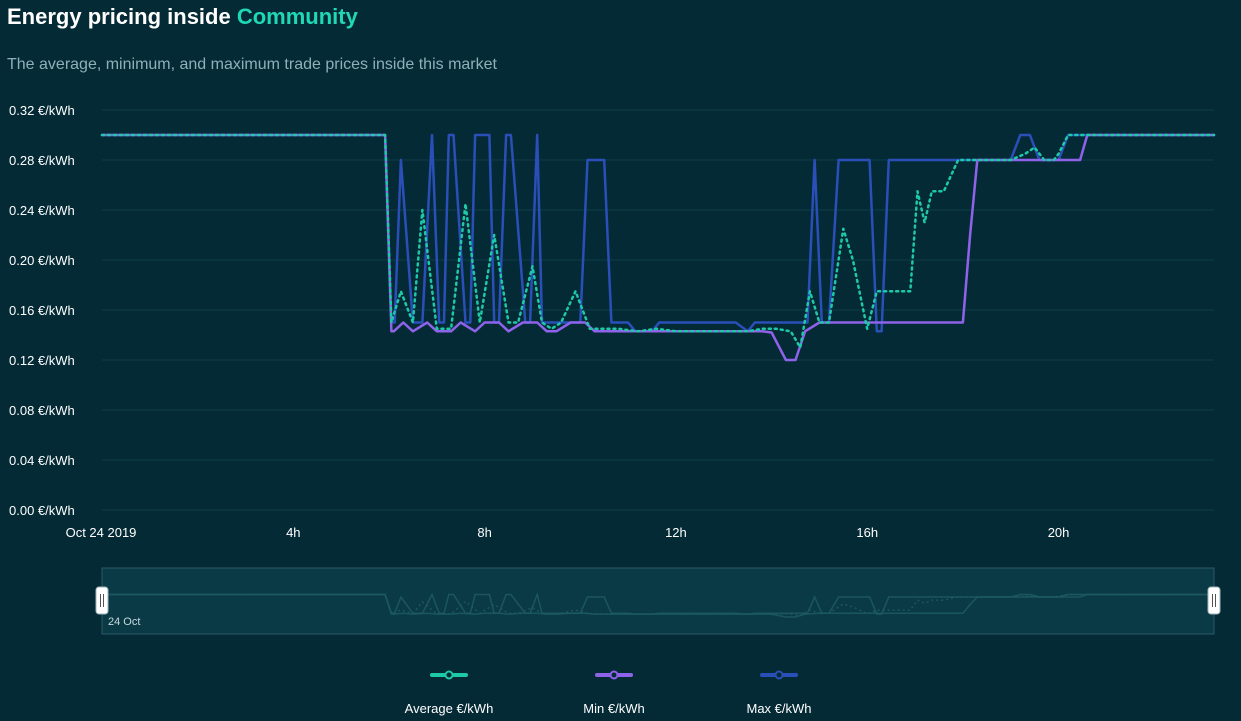 This screenshot has width=1241, height=721. I want to click on range-navigator: 24 Oct, so click(658, 601).